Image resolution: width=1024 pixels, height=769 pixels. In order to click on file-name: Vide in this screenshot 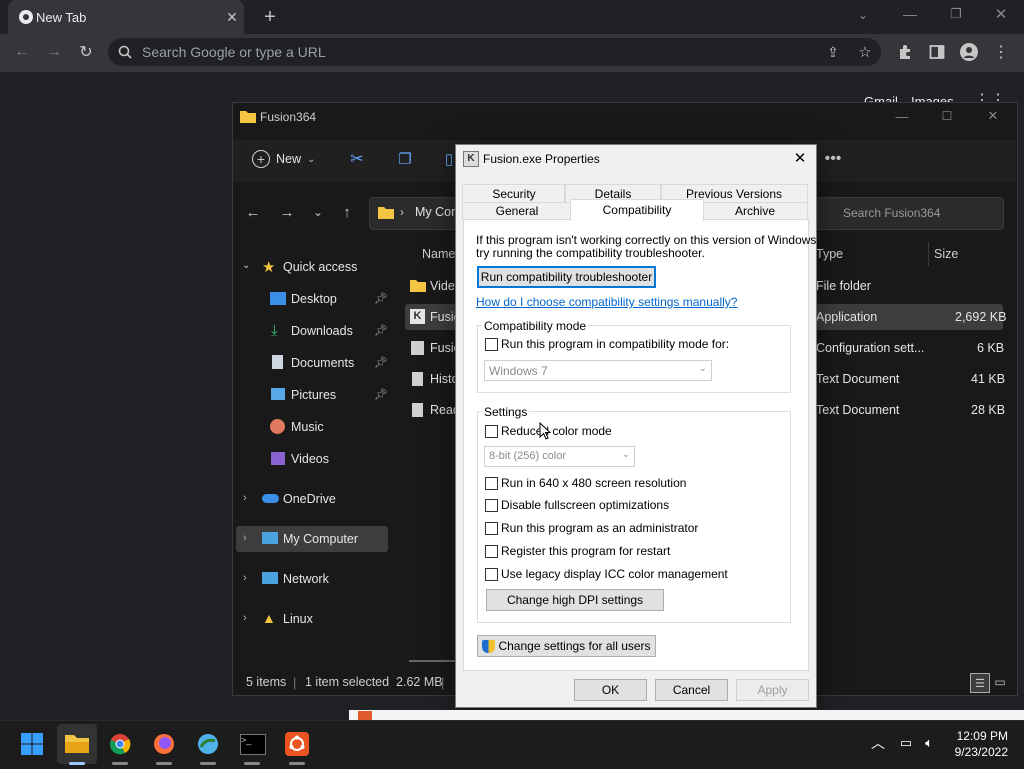, I will do `click(442, 286)`.